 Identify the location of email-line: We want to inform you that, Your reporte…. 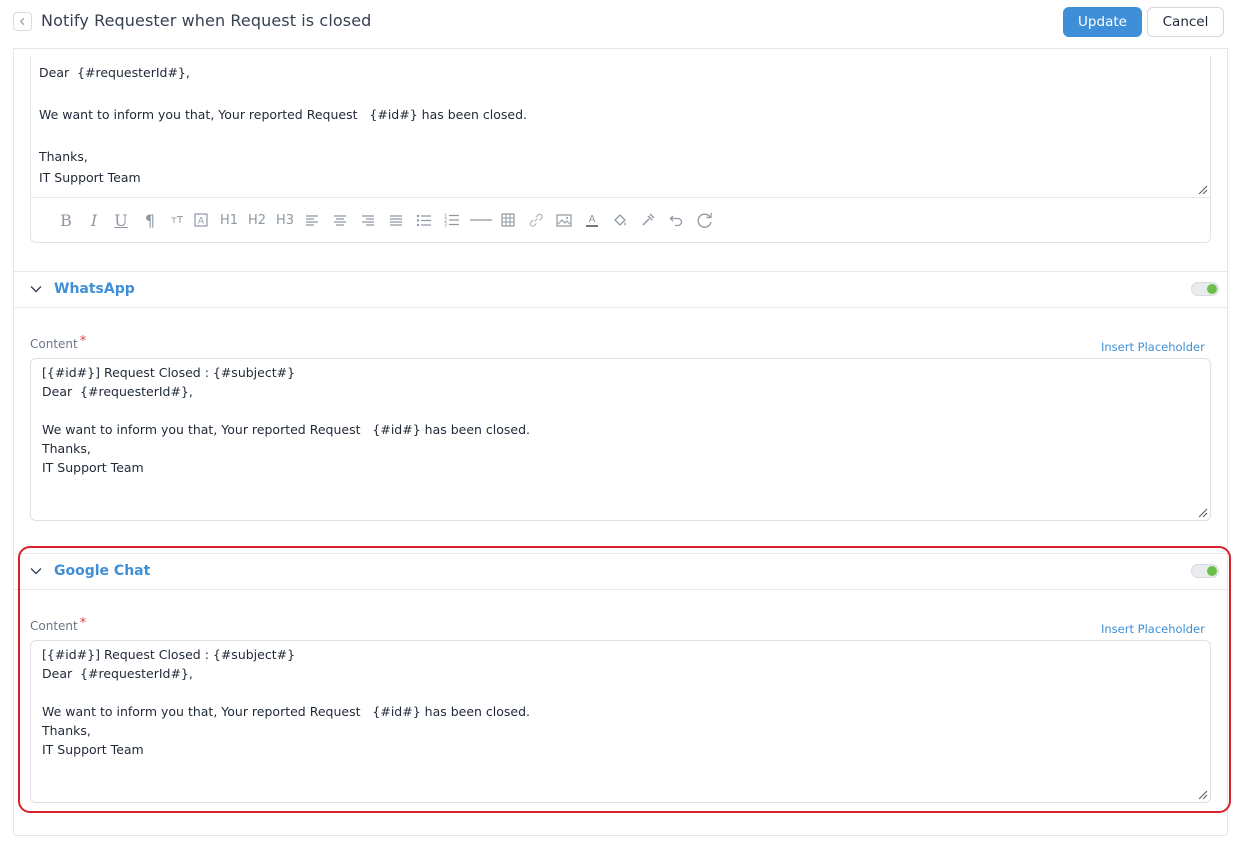
(283, 114).